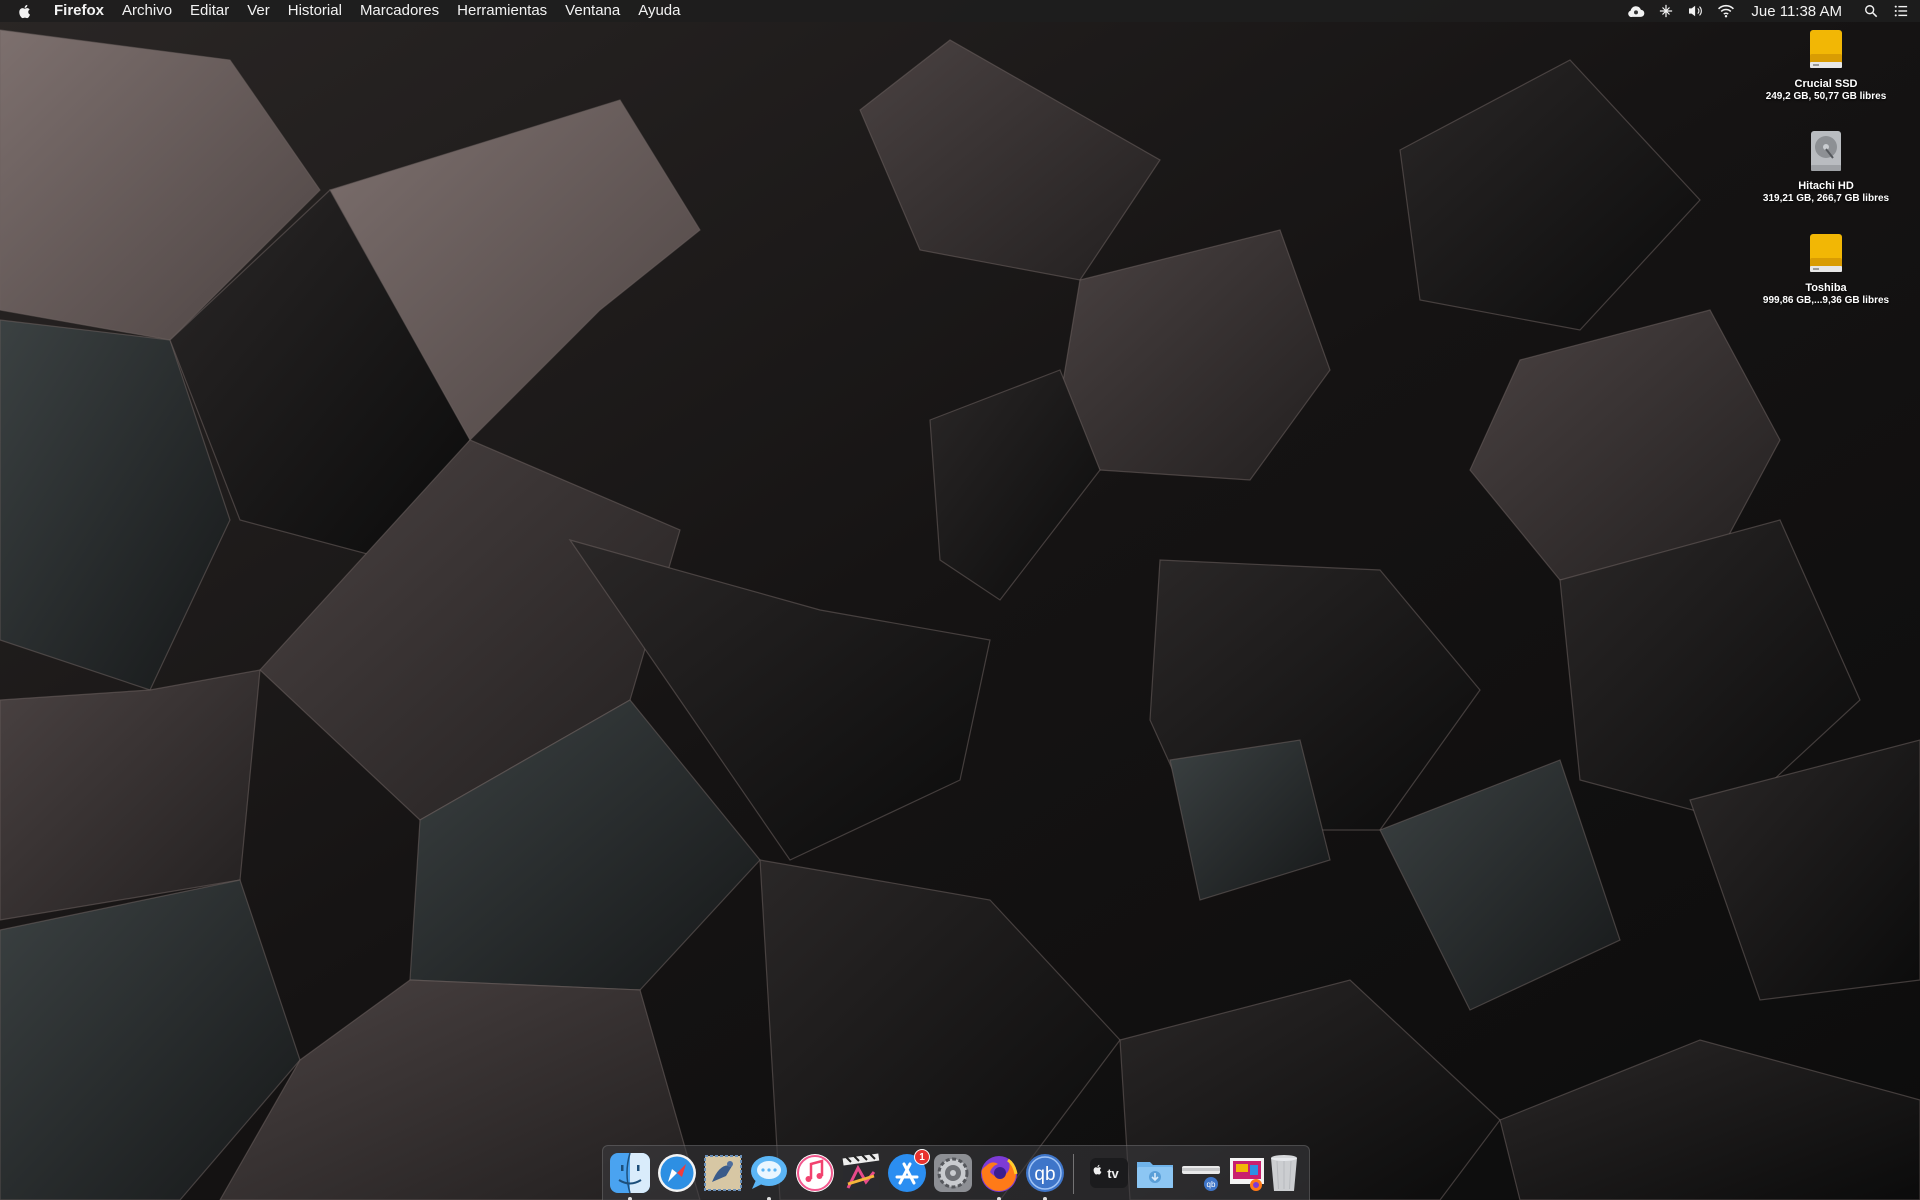 The image size is (1920, 1200). Describe the element at coordinates (1726, 11) in the screenshot. I see `wifi-icon` at that location.